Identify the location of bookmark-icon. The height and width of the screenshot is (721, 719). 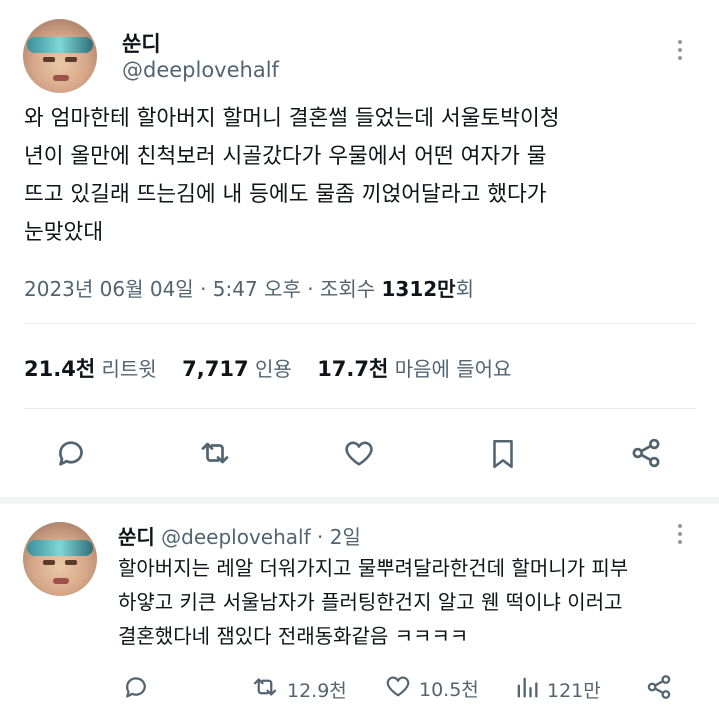
(503, 454).